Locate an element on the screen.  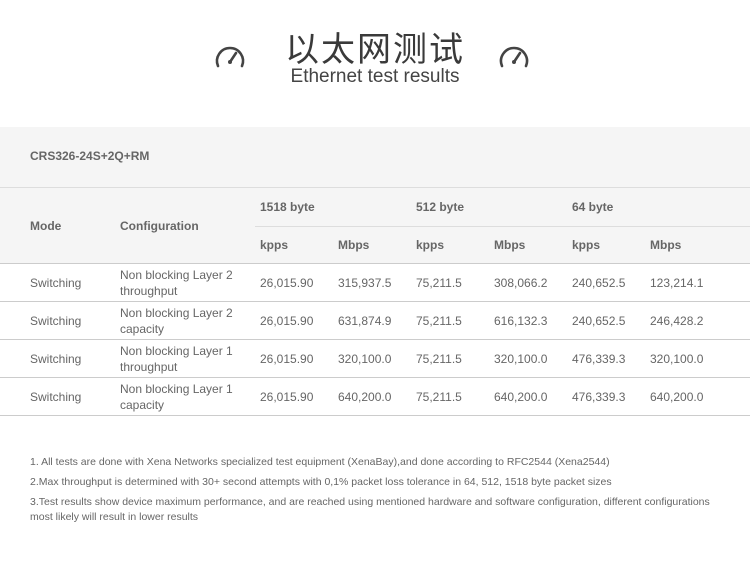
cell-value: 631,874.9 is located at coordinates (365, 321).